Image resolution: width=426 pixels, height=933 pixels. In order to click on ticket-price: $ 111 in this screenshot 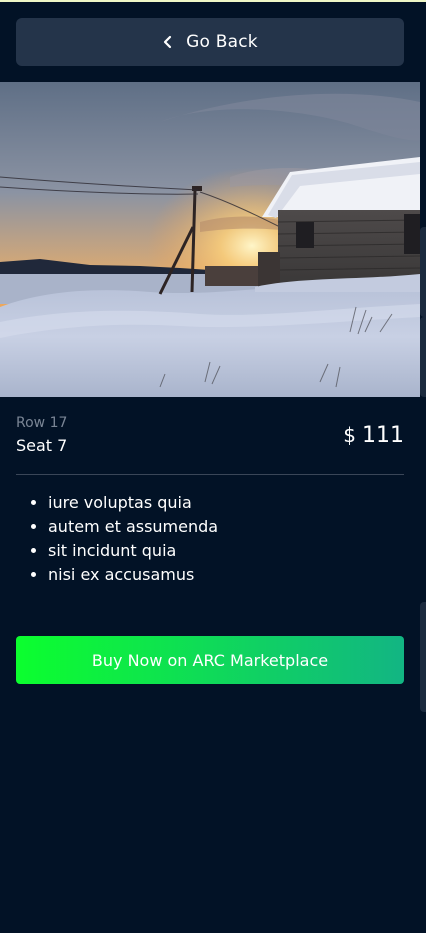, I will do `click(373, 435)`.